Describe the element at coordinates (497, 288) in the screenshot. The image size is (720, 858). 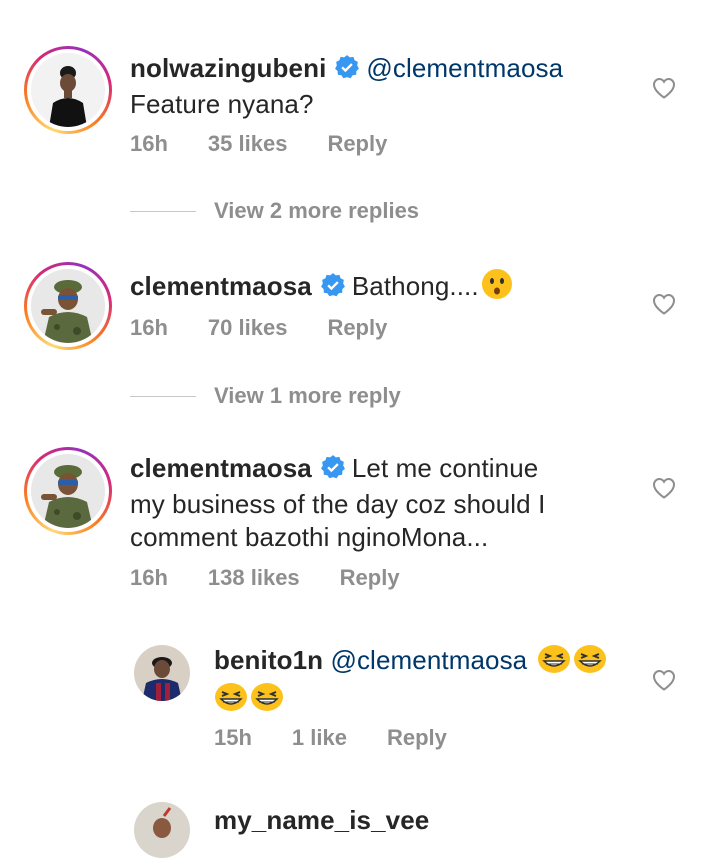
I see `hushed-face-emoji-icon` at that location.